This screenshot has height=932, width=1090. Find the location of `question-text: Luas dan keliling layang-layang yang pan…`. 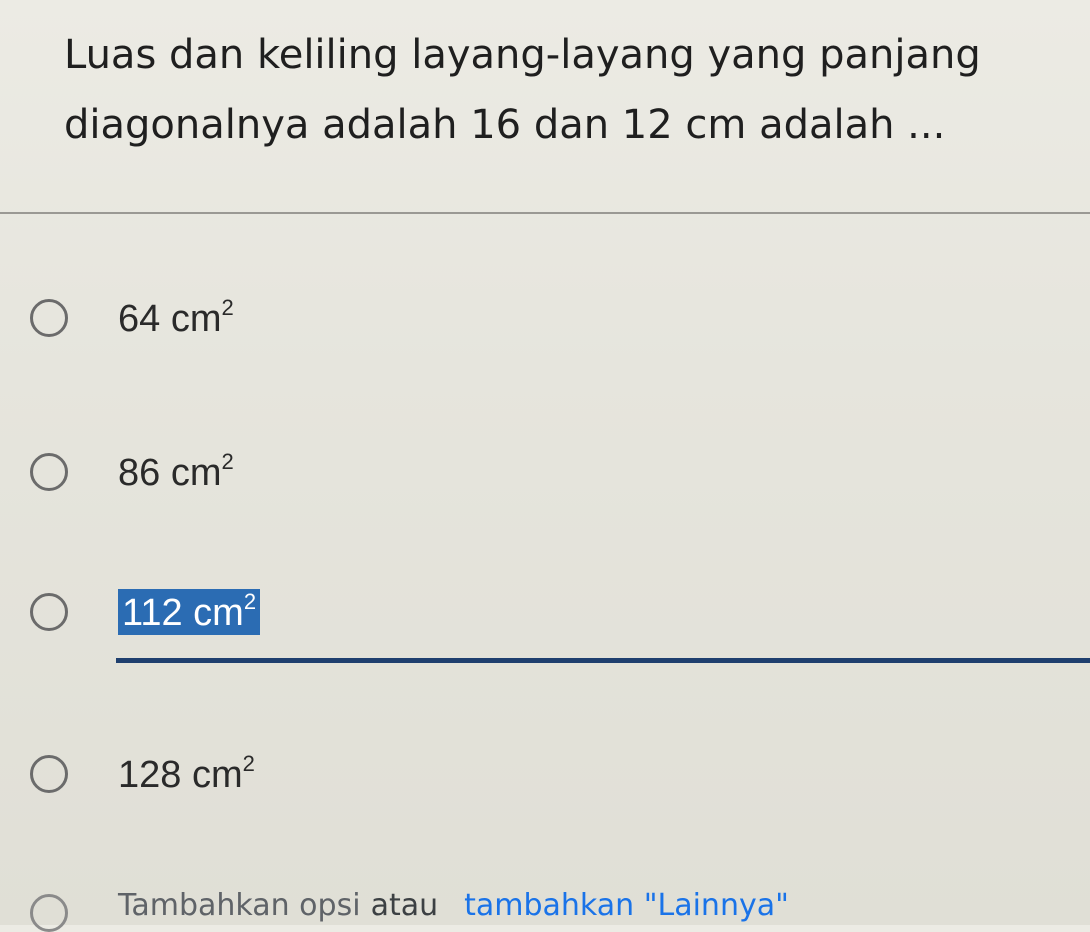

question-text: Luas dan keliling layang-layang yang pan… is located at coordinates (569, 90).